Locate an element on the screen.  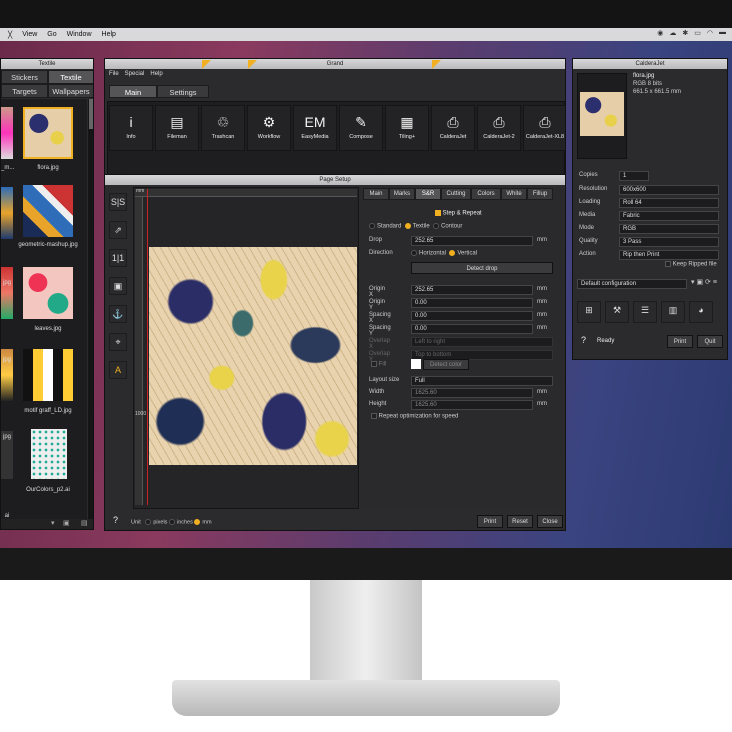
tool-trashcan: ♲ Trashcan is located at coordinates (223, 105).